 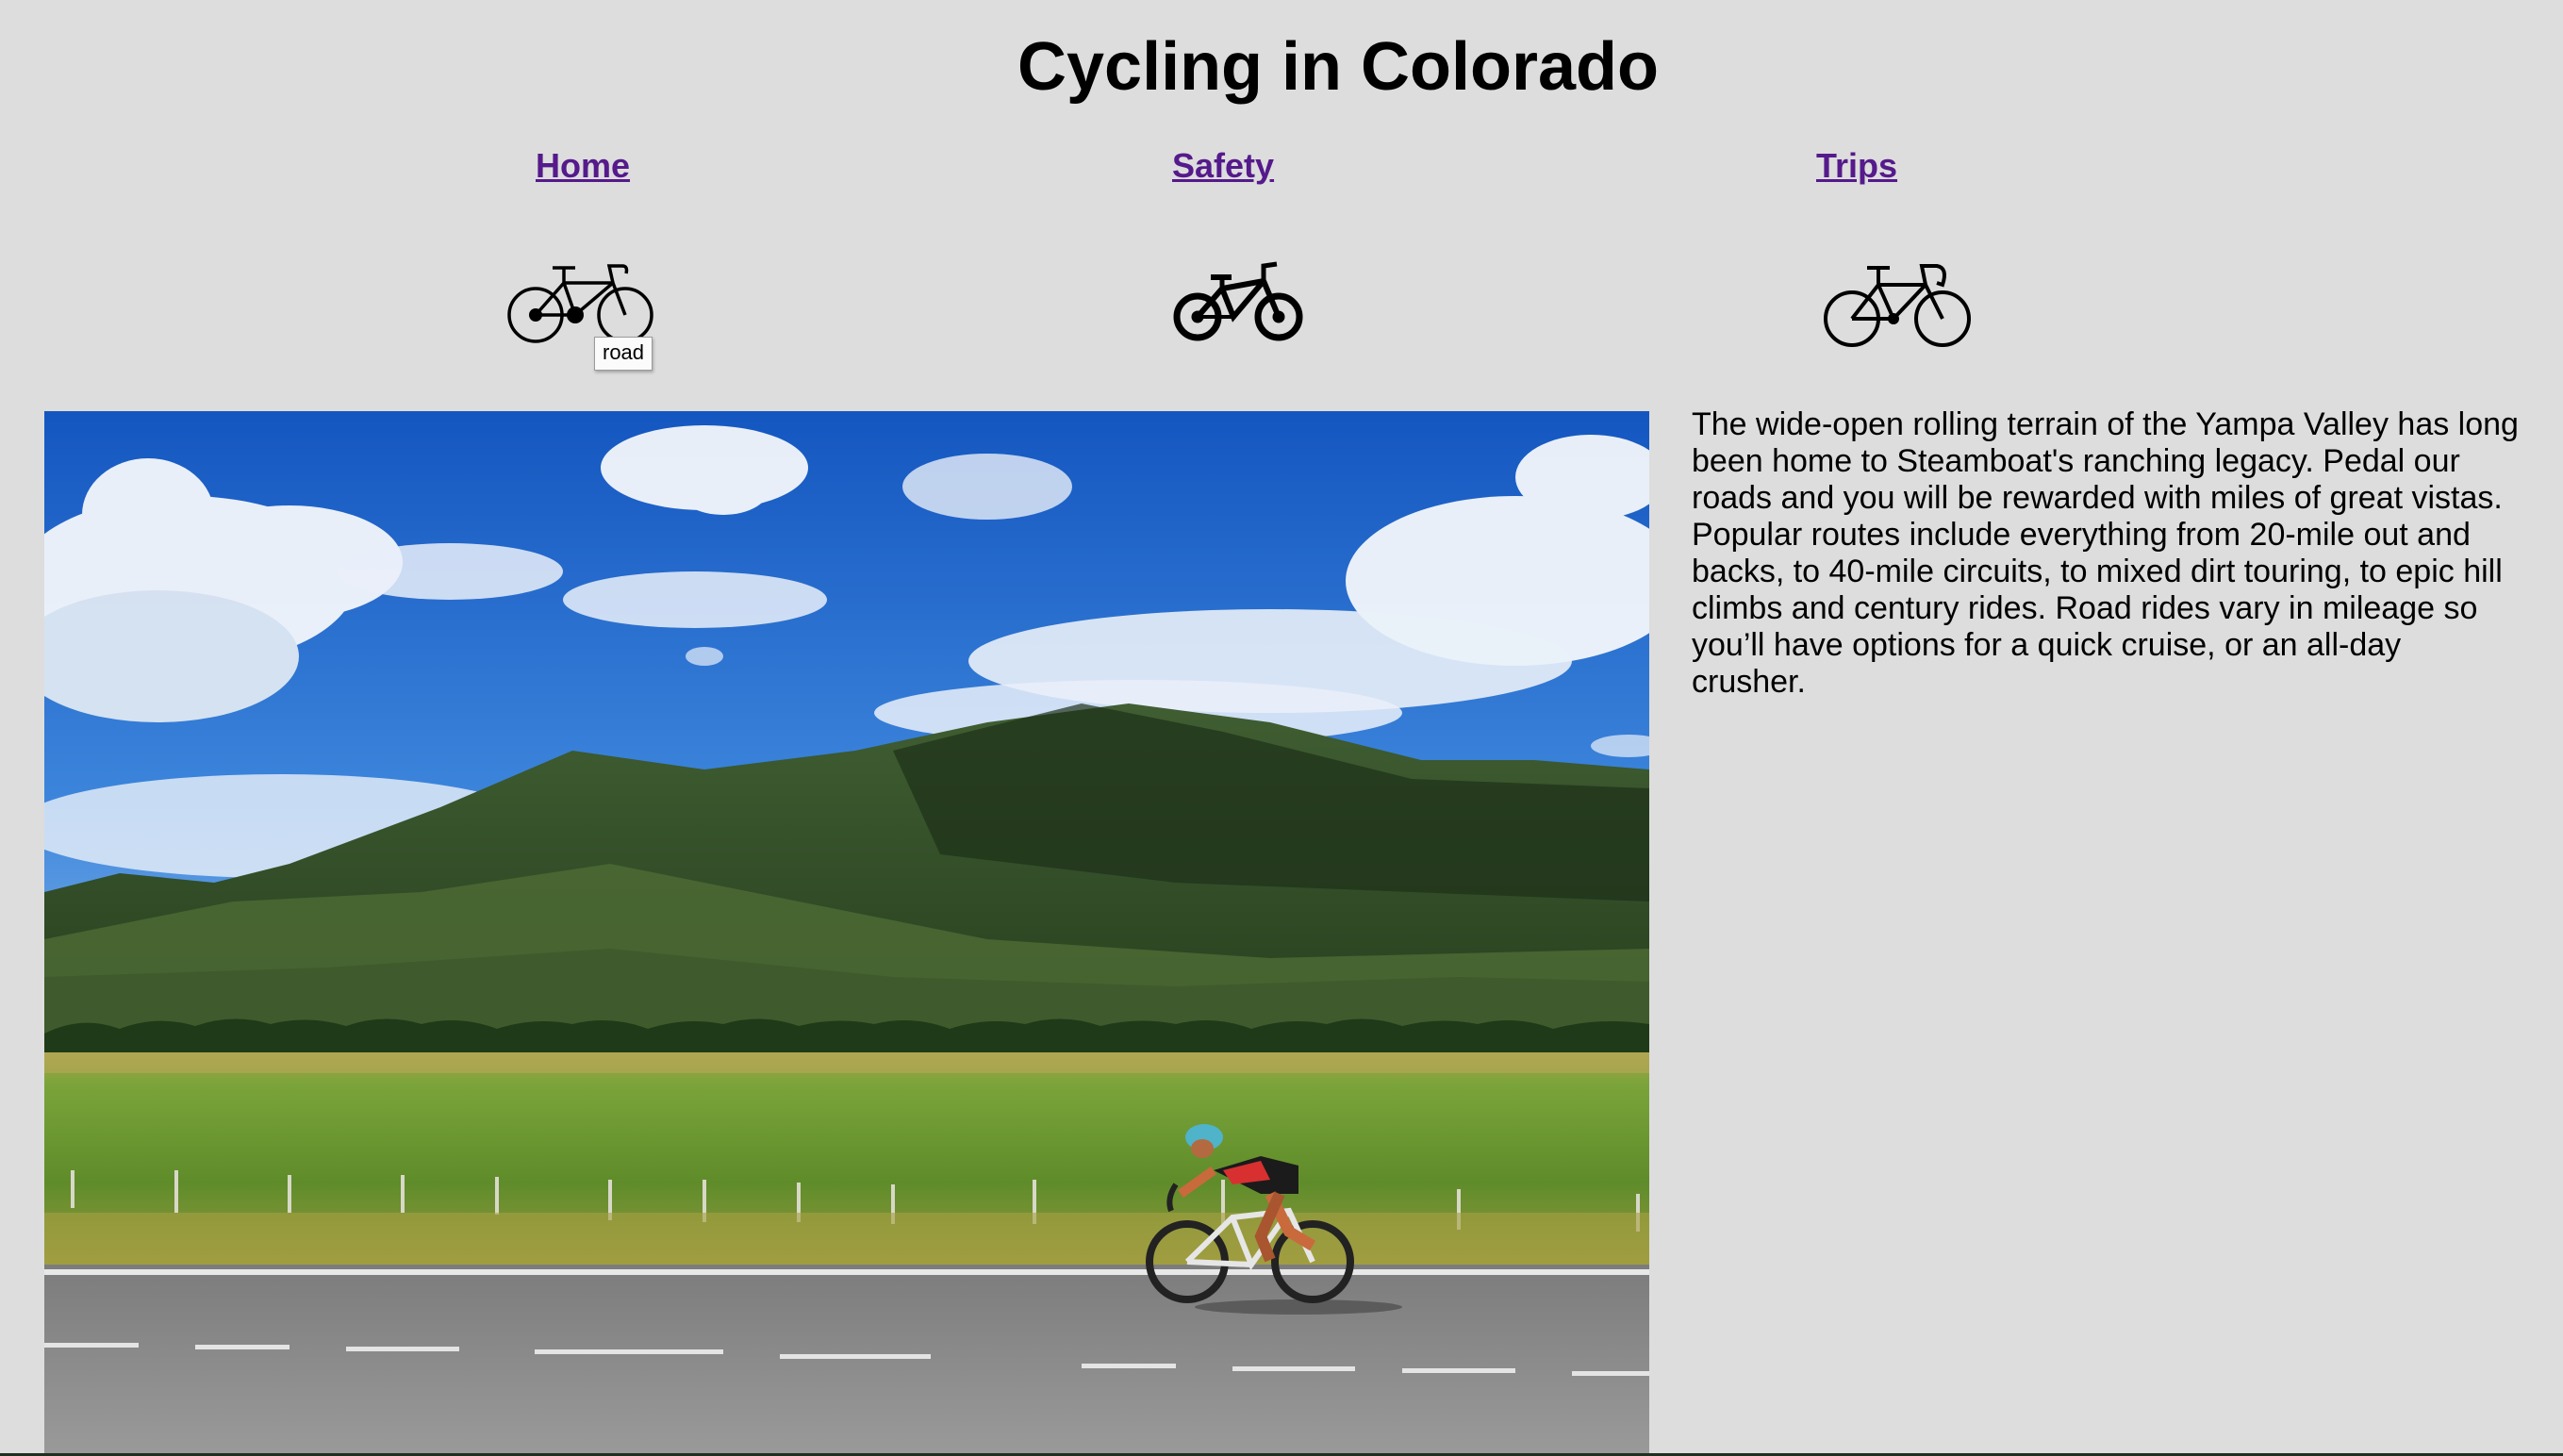 What do you see at coordinates (580, 301) in the screenshot?
I see `road-bike-icon` at bounding box center [580, 301].